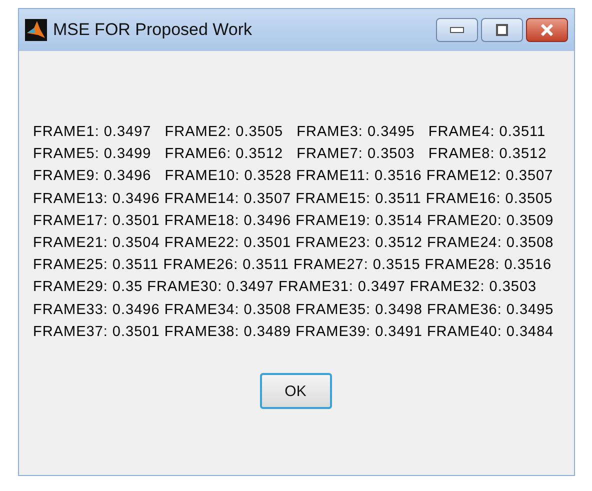 The height and width of the screenshot is (491, 592). Describe the element at coordinates (294, 244) in the screenshot. I see `message-line: FRAME21: 0.3504 FRAME22: 0.3501 FRAME23: 0.3512 FRAME24: 0.3508` at that location.